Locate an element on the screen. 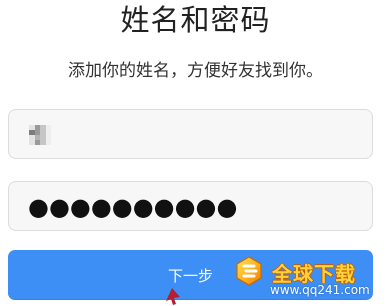 This screenshot has height=306, width=391. next-button-label: 下一步 is located at coordinates (190, 275).